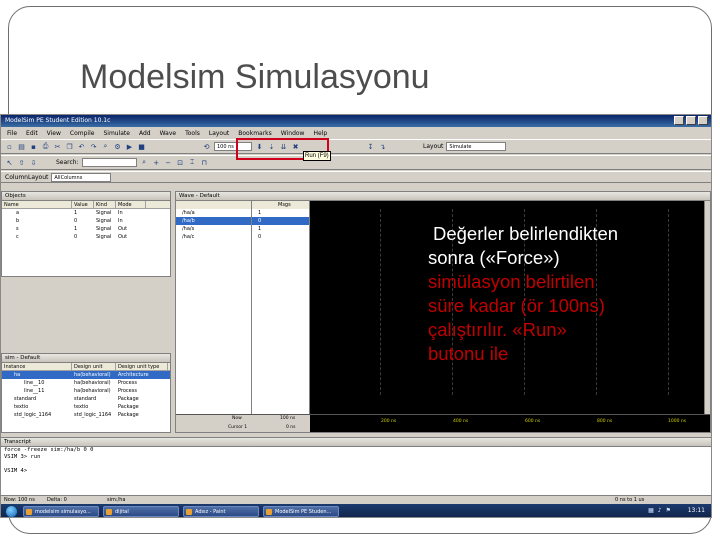  Describe the element at coordinates (142, 366) in the screenshot. I see `sim-col-unit-type: Design unit type` at that location.